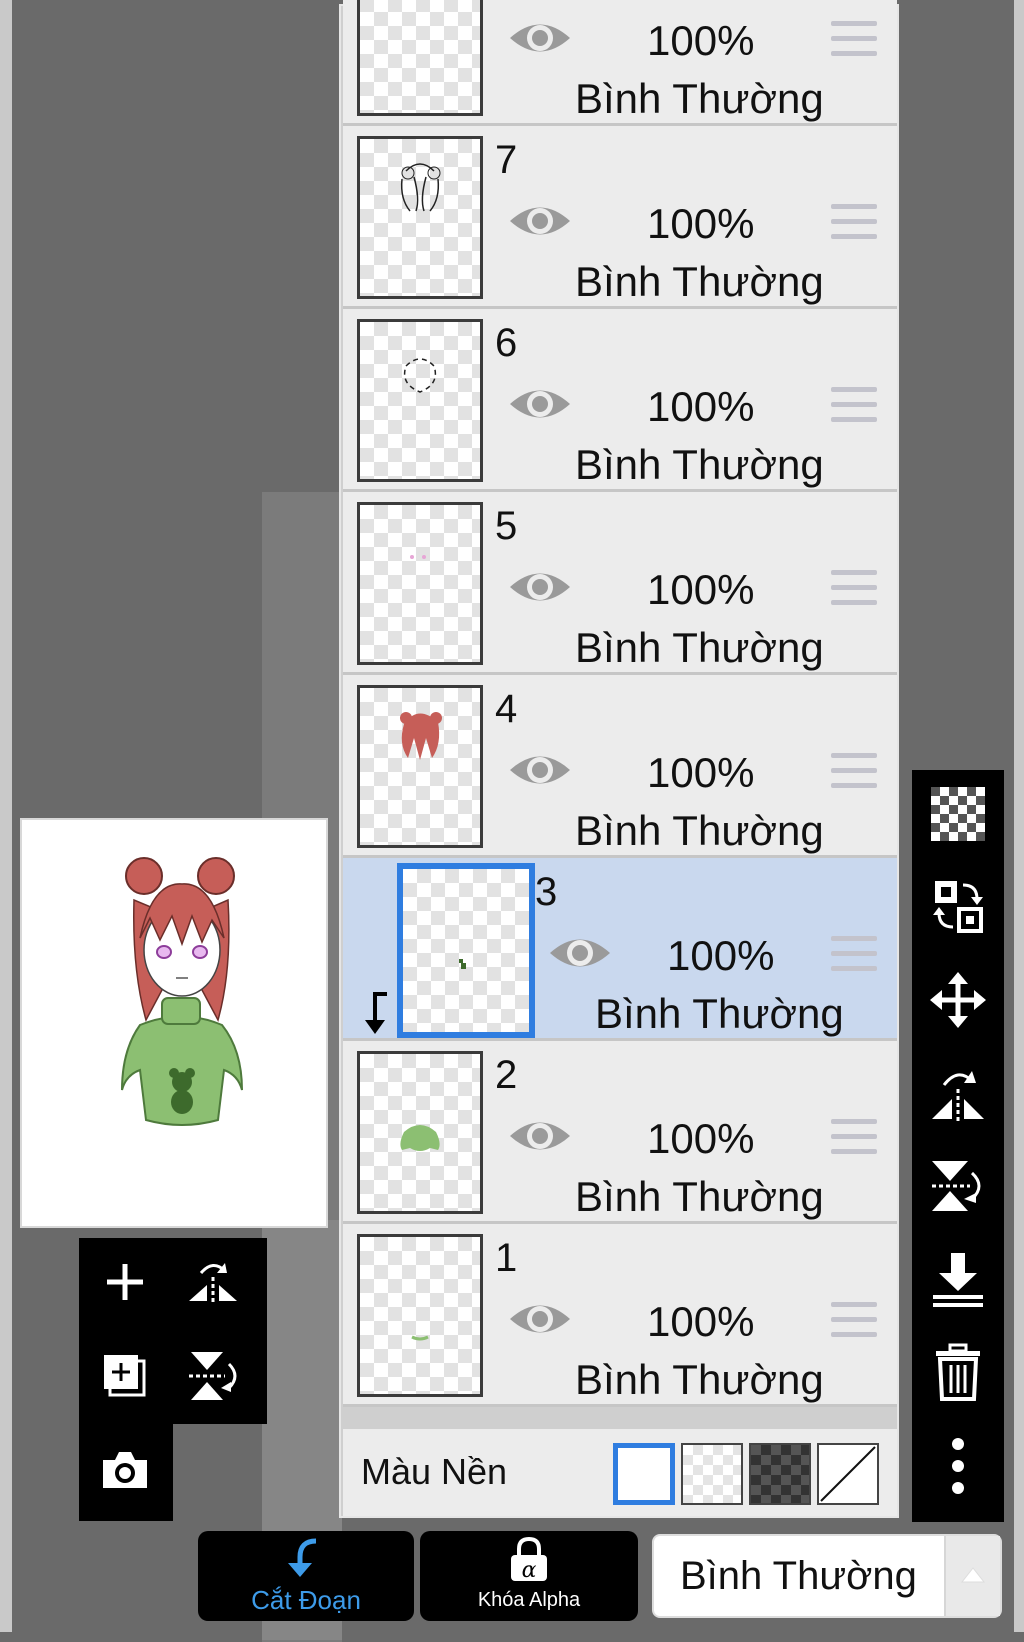  I want to click on background-transparent-dark-option, so click(780, 1474).